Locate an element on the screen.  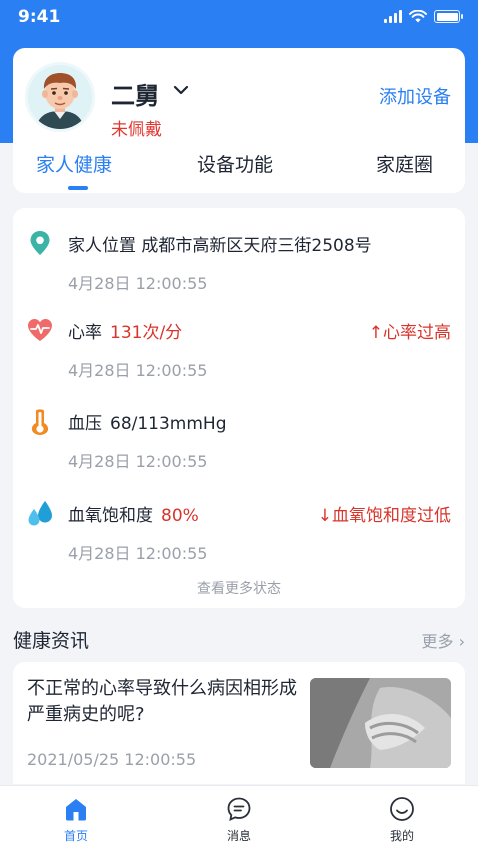
status-icons is located at coordinates (423, 16).